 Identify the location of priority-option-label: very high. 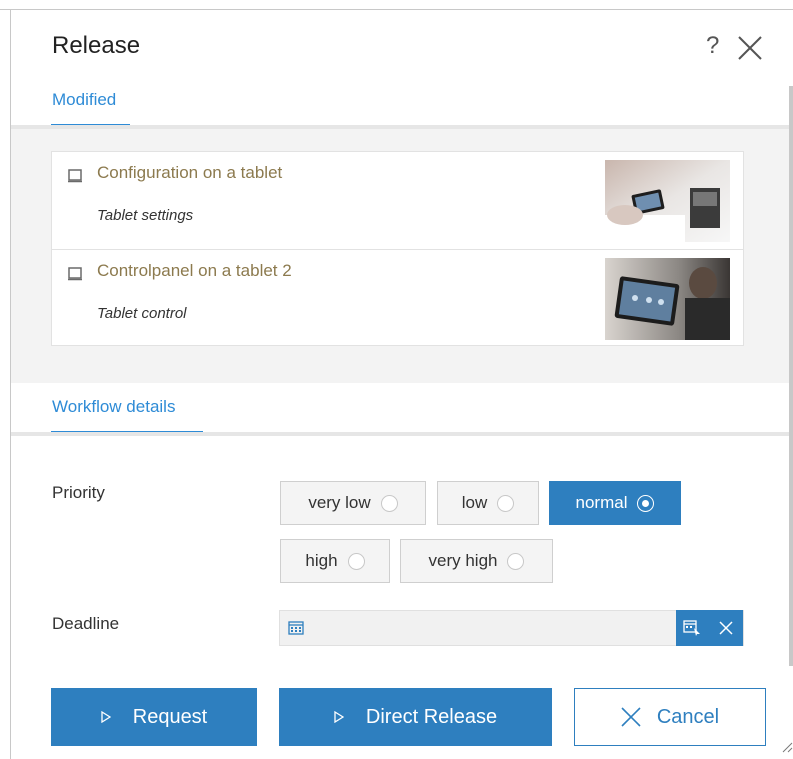
(463, 560).